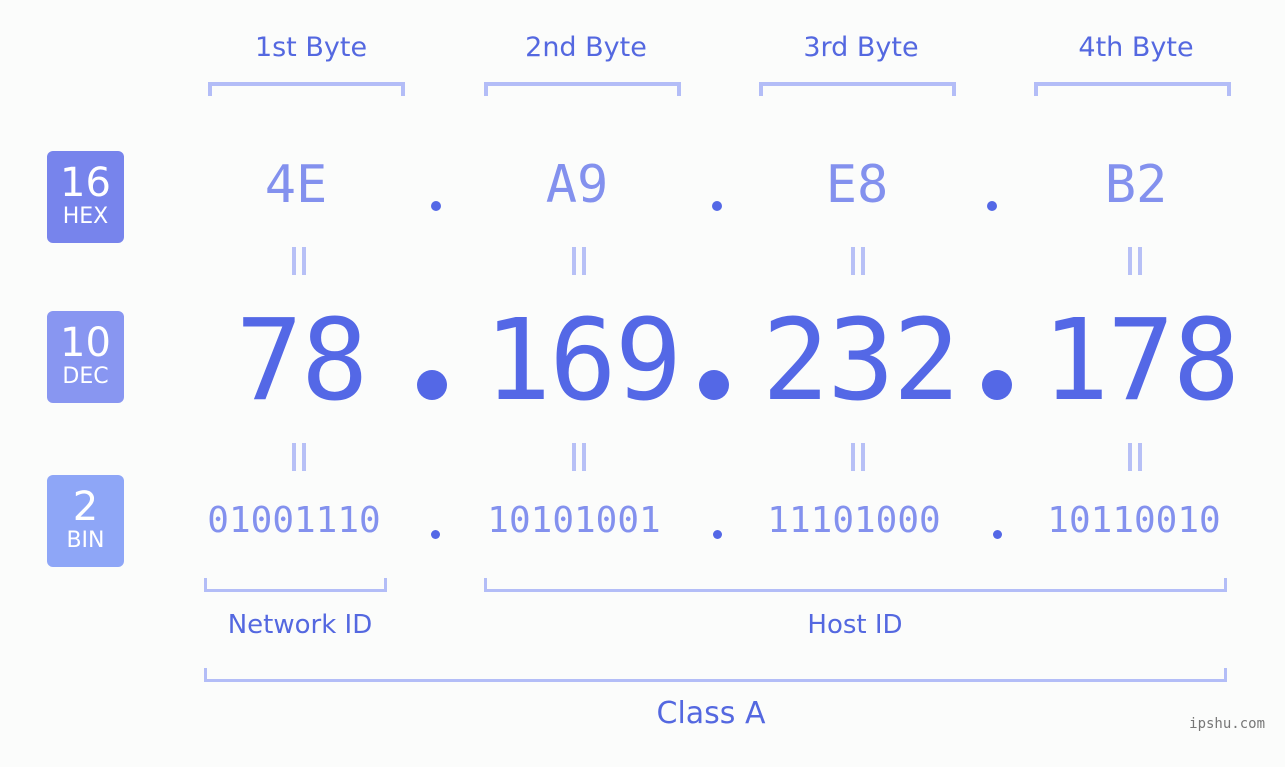 The width and height of the screenshot is (1285, 767). Describe the element at coordinates (860, 361) in the screenshot. I see `dec-value-3: 232` at that location.